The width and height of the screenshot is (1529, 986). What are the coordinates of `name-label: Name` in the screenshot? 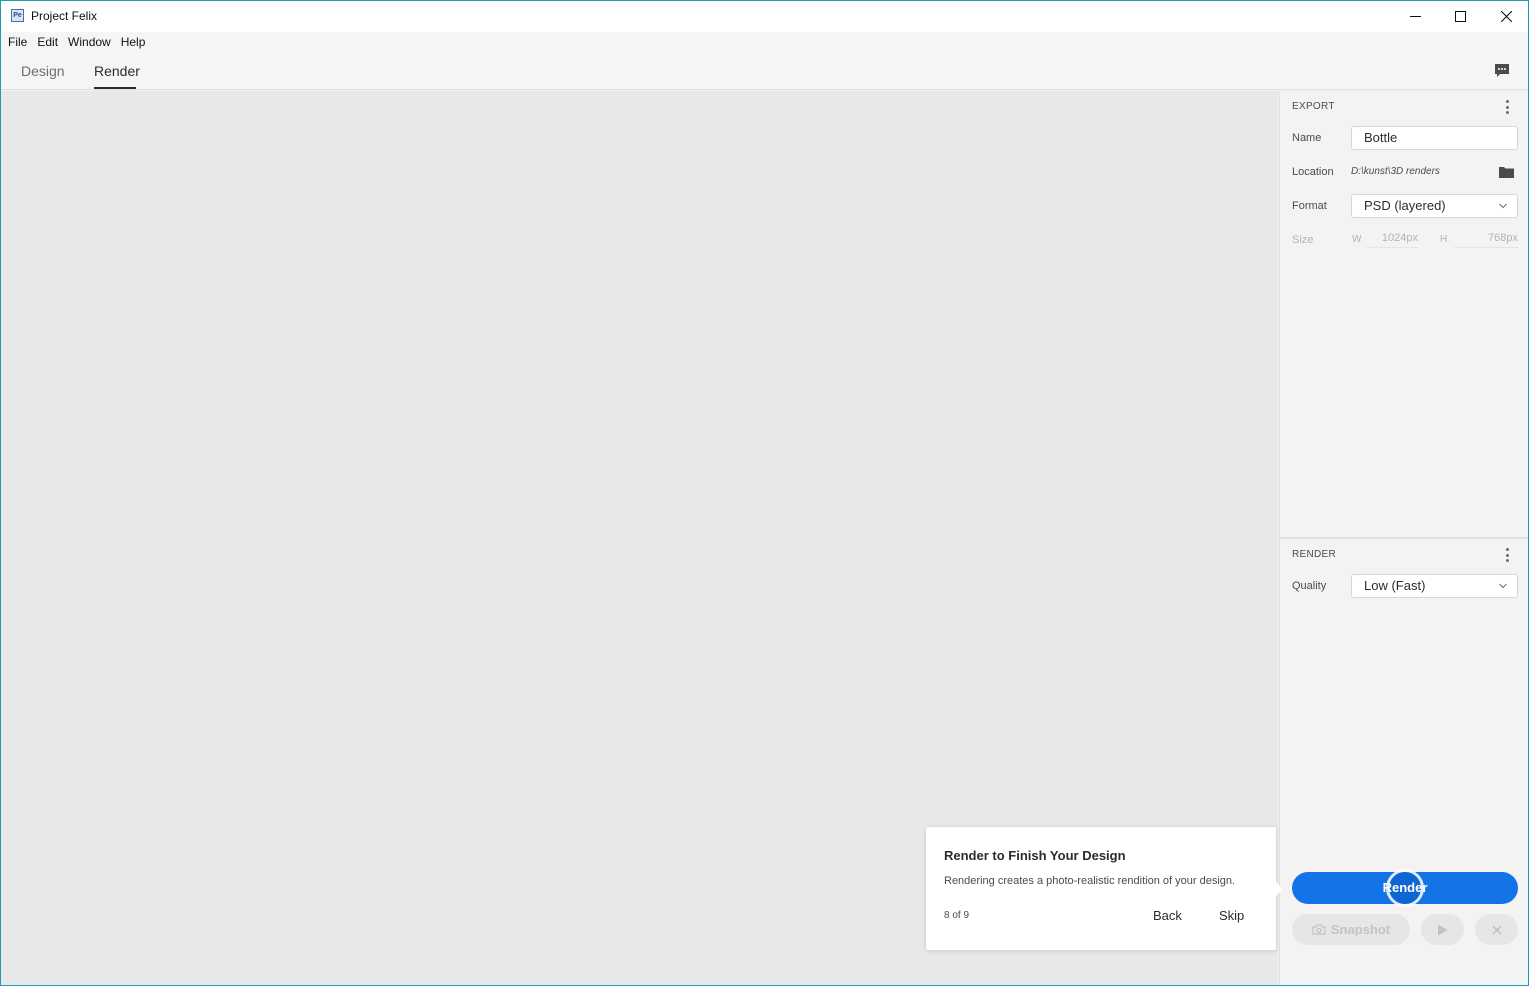 It's located at (1307, 138).